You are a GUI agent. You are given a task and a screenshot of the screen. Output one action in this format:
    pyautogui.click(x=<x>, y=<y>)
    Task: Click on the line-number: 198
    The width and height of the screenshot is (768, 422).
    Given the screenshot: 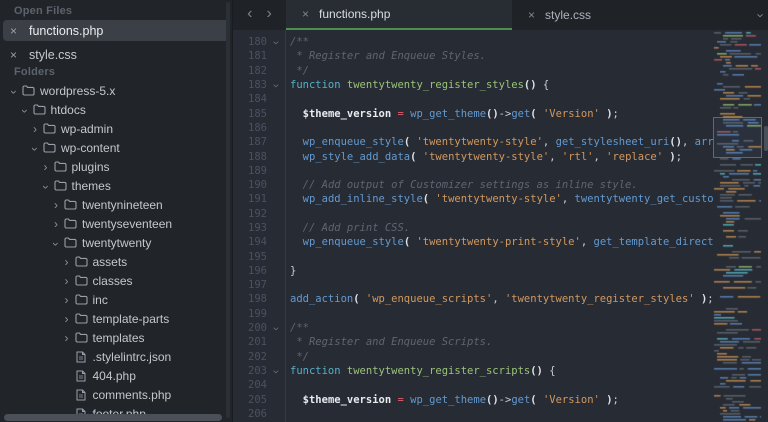 What is the action you would take?
    pyautogui.click(x=257, y=299)
    